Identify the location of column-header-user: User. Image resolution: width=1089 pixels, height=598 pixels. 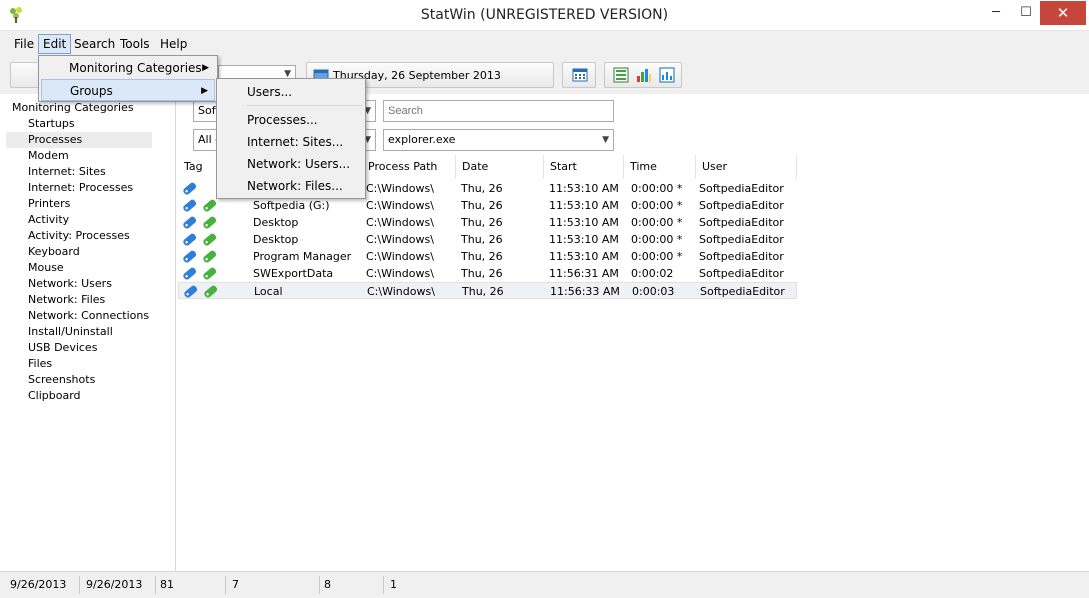
(746, 167).